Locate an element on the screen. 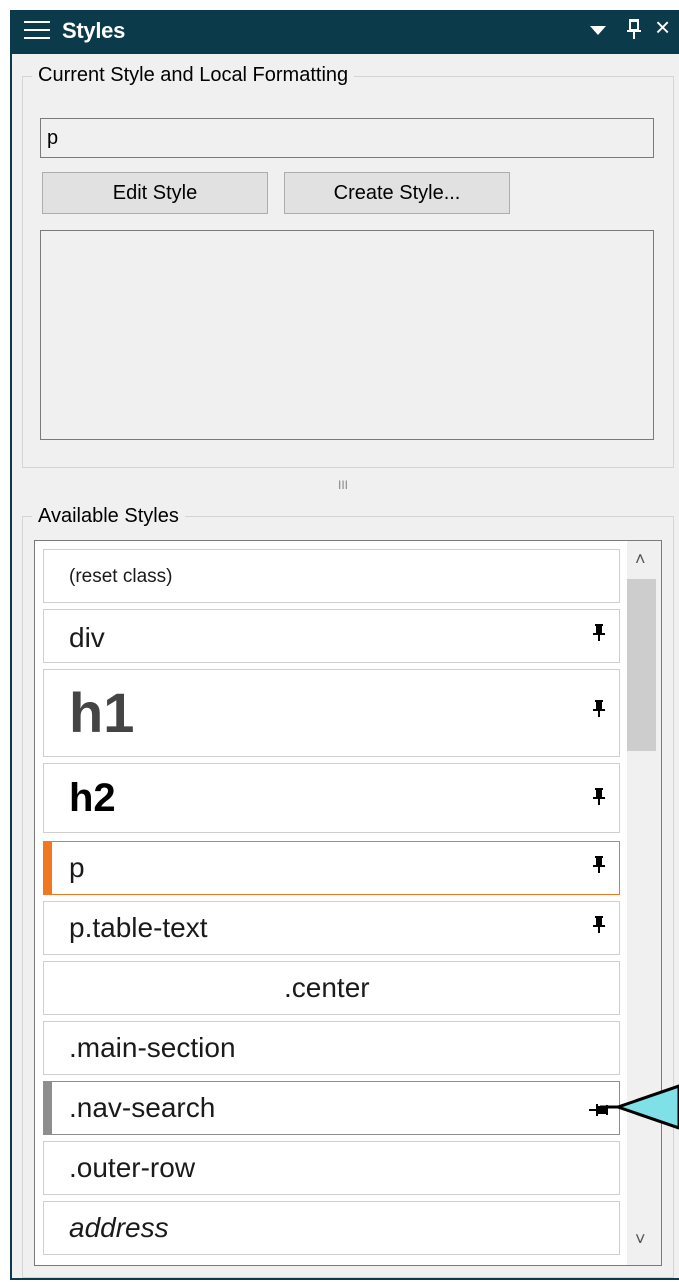 The width and height of the screenshot is (679, 1284). list-item-label: .outer-row is located at coordinates (132, 1167).